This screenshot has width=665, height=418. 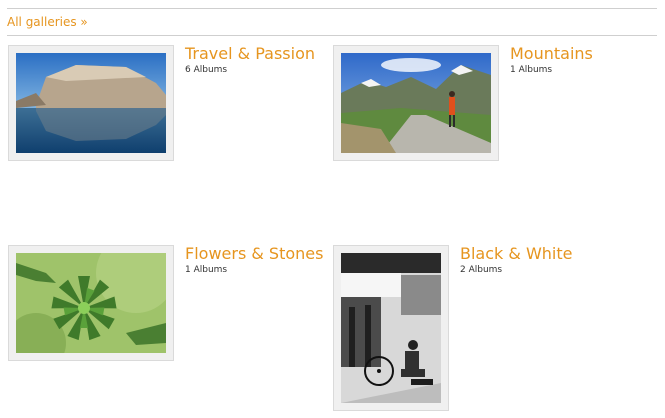 I want to click on green-succulent-closeup-photo, so click(x=91, y=303).